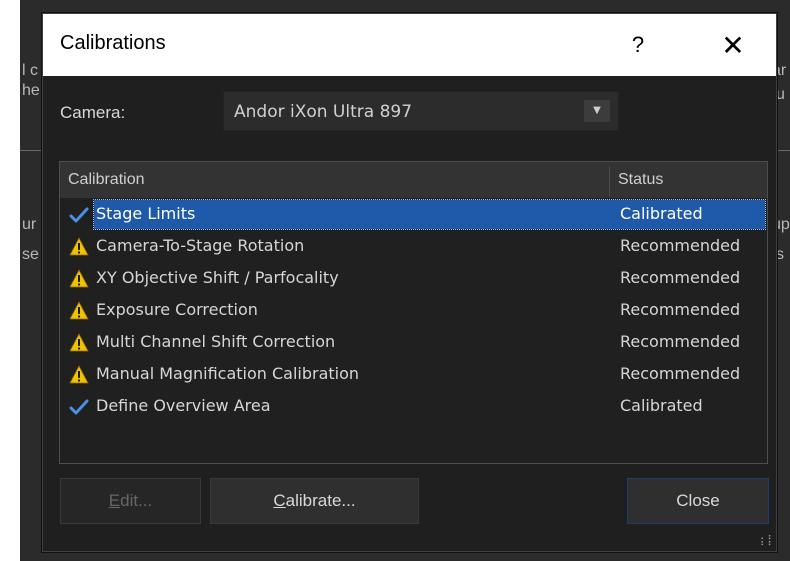 The width and height of the screenshot is (790, 561). What do you see at coordinates (93, 112) in the screenshot?
I see `camera-label: Camera:` at bounding box center [93, 112].